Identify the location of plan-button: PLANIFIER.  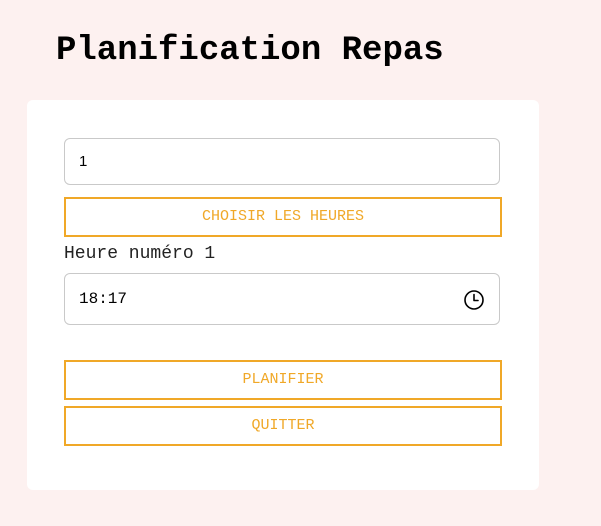
(283, 380).